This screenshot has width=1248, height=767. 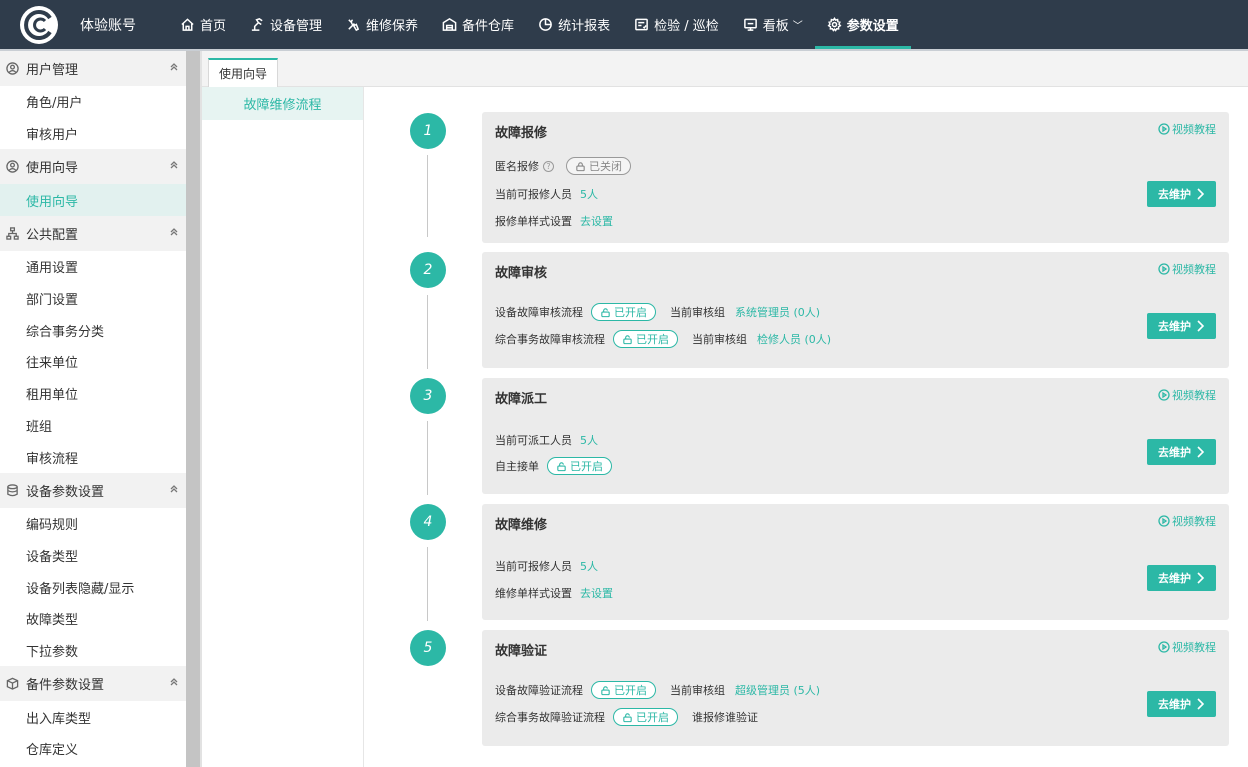 I want to click on nav-spare-parts: 备件仓库, so click(x=478, y=24).